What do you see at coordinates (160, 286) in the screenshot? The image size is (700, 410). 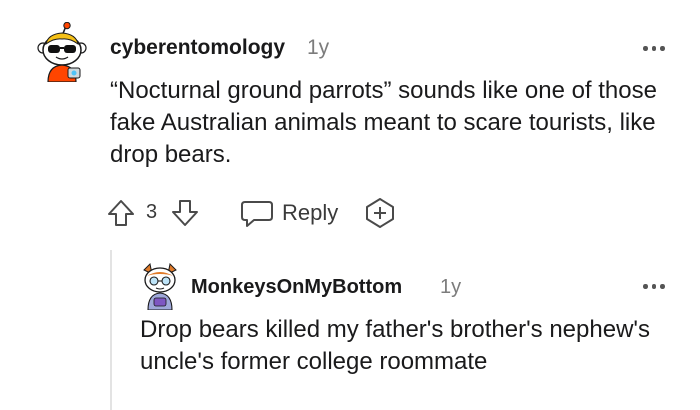 I see `reply-avatar` at bounding box center [160, 286].